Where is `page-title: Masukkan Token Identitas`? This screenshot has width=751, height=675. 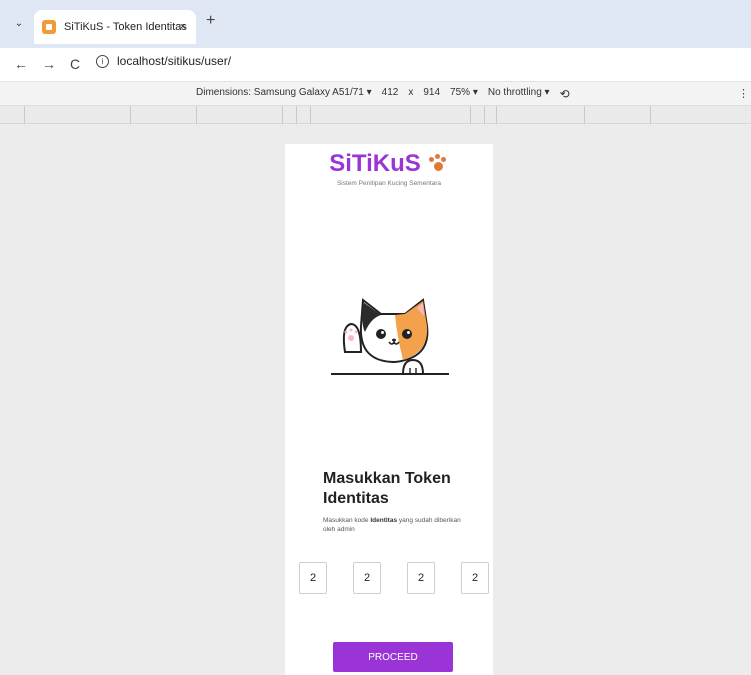
page-title: Masukkan Token Identitas is located at coordinates (387, 488).